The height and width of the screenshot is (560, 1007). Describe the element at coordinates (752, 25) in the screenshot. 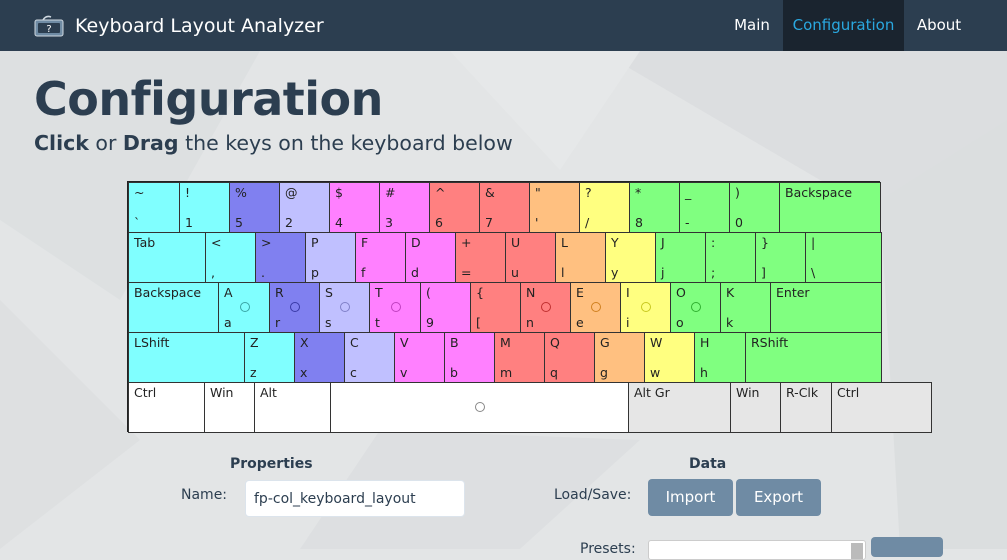

I see `nav-main: Main` at that location.